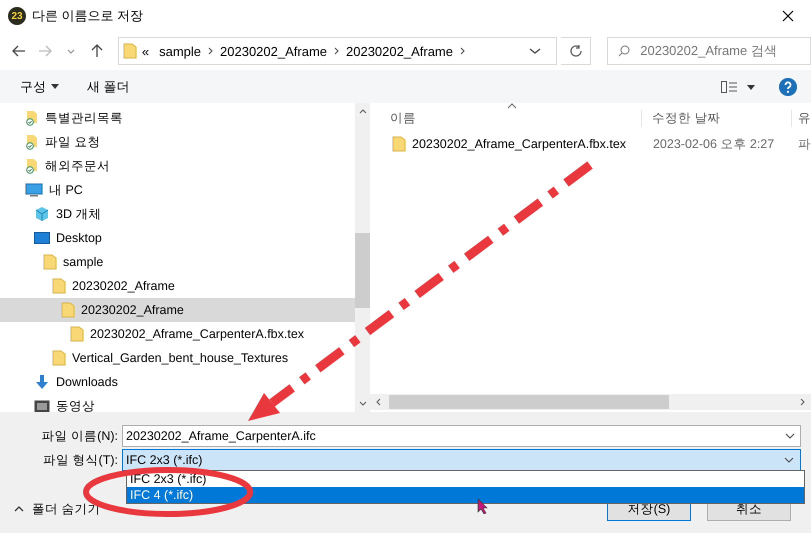 This screenshot has height=533, width=811. I want to click on tree-item: Downloads, so click(177, 382).